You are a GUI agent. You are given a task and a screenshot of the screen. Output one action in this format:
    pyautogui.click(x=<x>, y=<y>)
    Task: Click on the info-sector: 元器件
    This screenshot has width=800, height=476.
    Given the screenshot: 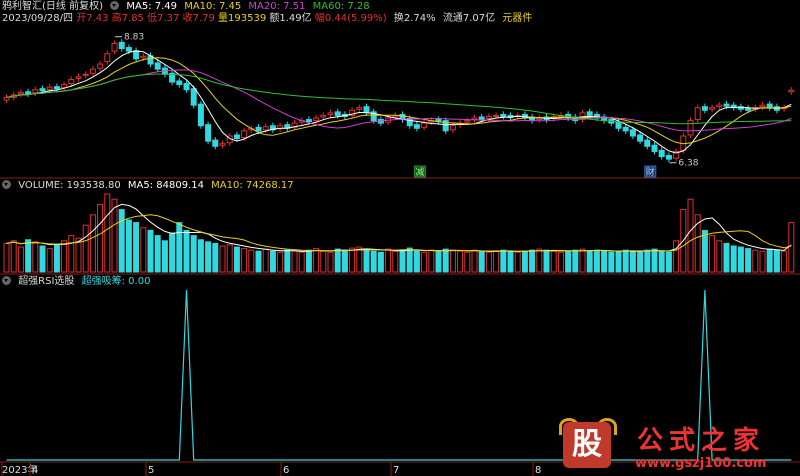 What is the action you would take?
    pyautogui.click(x=517, y=18)
    